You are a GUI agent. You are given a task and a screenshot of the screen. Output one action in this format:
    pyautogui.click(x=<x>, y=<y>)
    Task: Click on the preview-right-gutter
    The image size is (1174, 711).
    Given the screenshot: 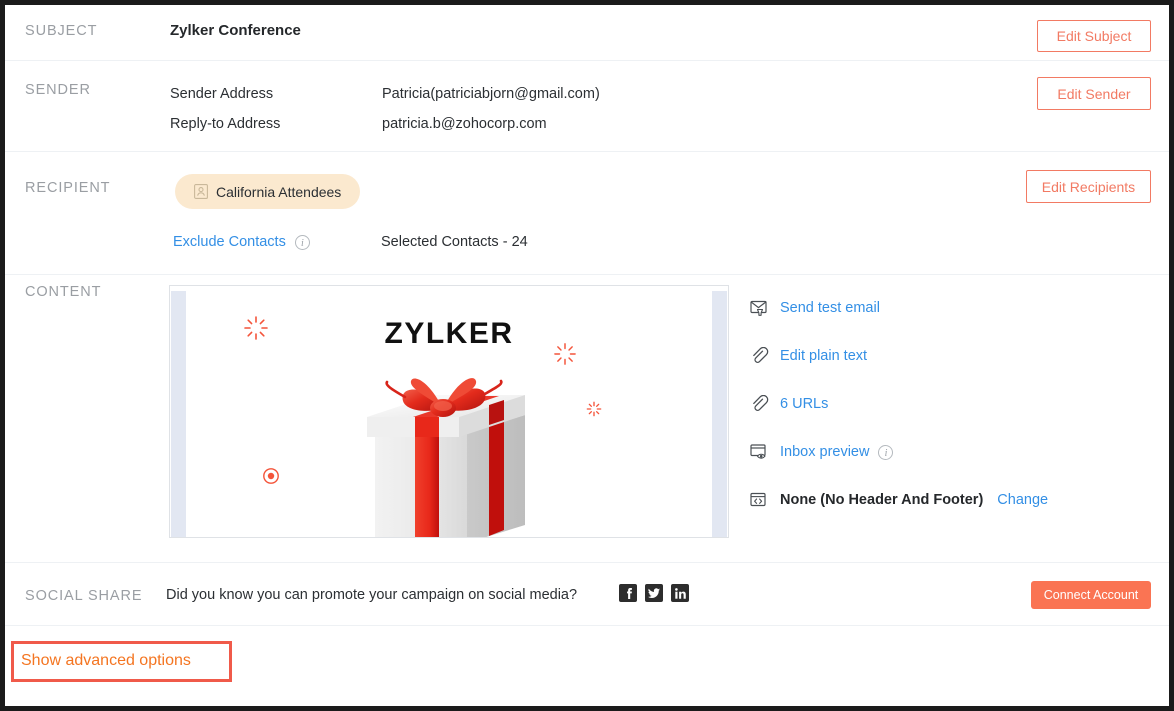 What is the action you would take?
    pyautogui.click(x=719, y=414)
    